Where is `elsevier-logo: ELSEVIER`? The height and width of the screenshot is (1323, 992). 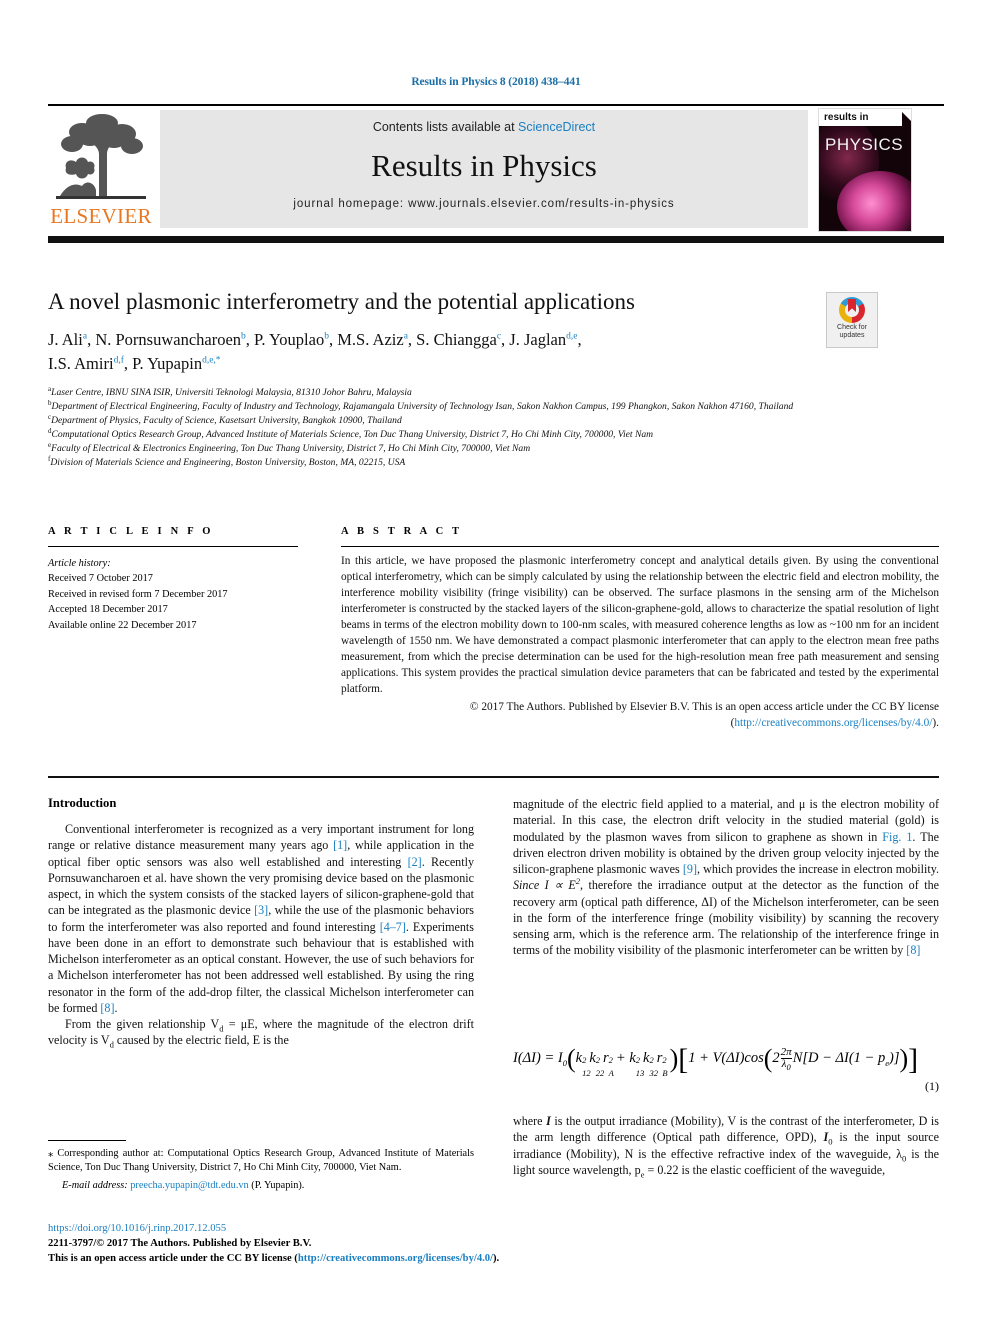
elsevier-logo: ELSEVIER is located at coordinates (101, 170).